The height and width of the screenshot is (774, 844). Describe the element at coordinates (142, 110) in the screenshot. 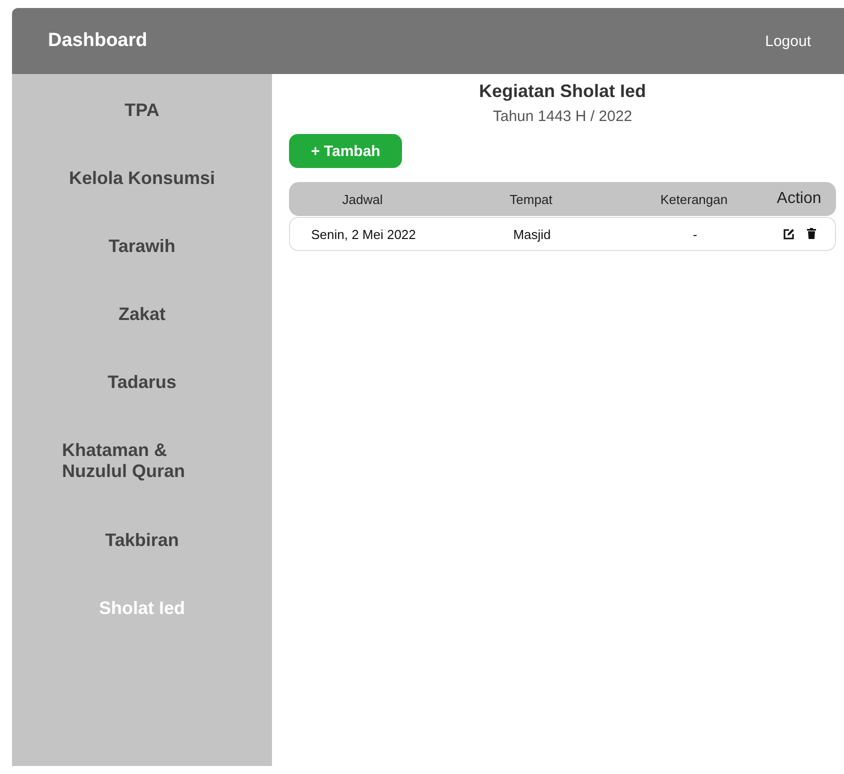

I see `sidebar-item: TPA` at that location.